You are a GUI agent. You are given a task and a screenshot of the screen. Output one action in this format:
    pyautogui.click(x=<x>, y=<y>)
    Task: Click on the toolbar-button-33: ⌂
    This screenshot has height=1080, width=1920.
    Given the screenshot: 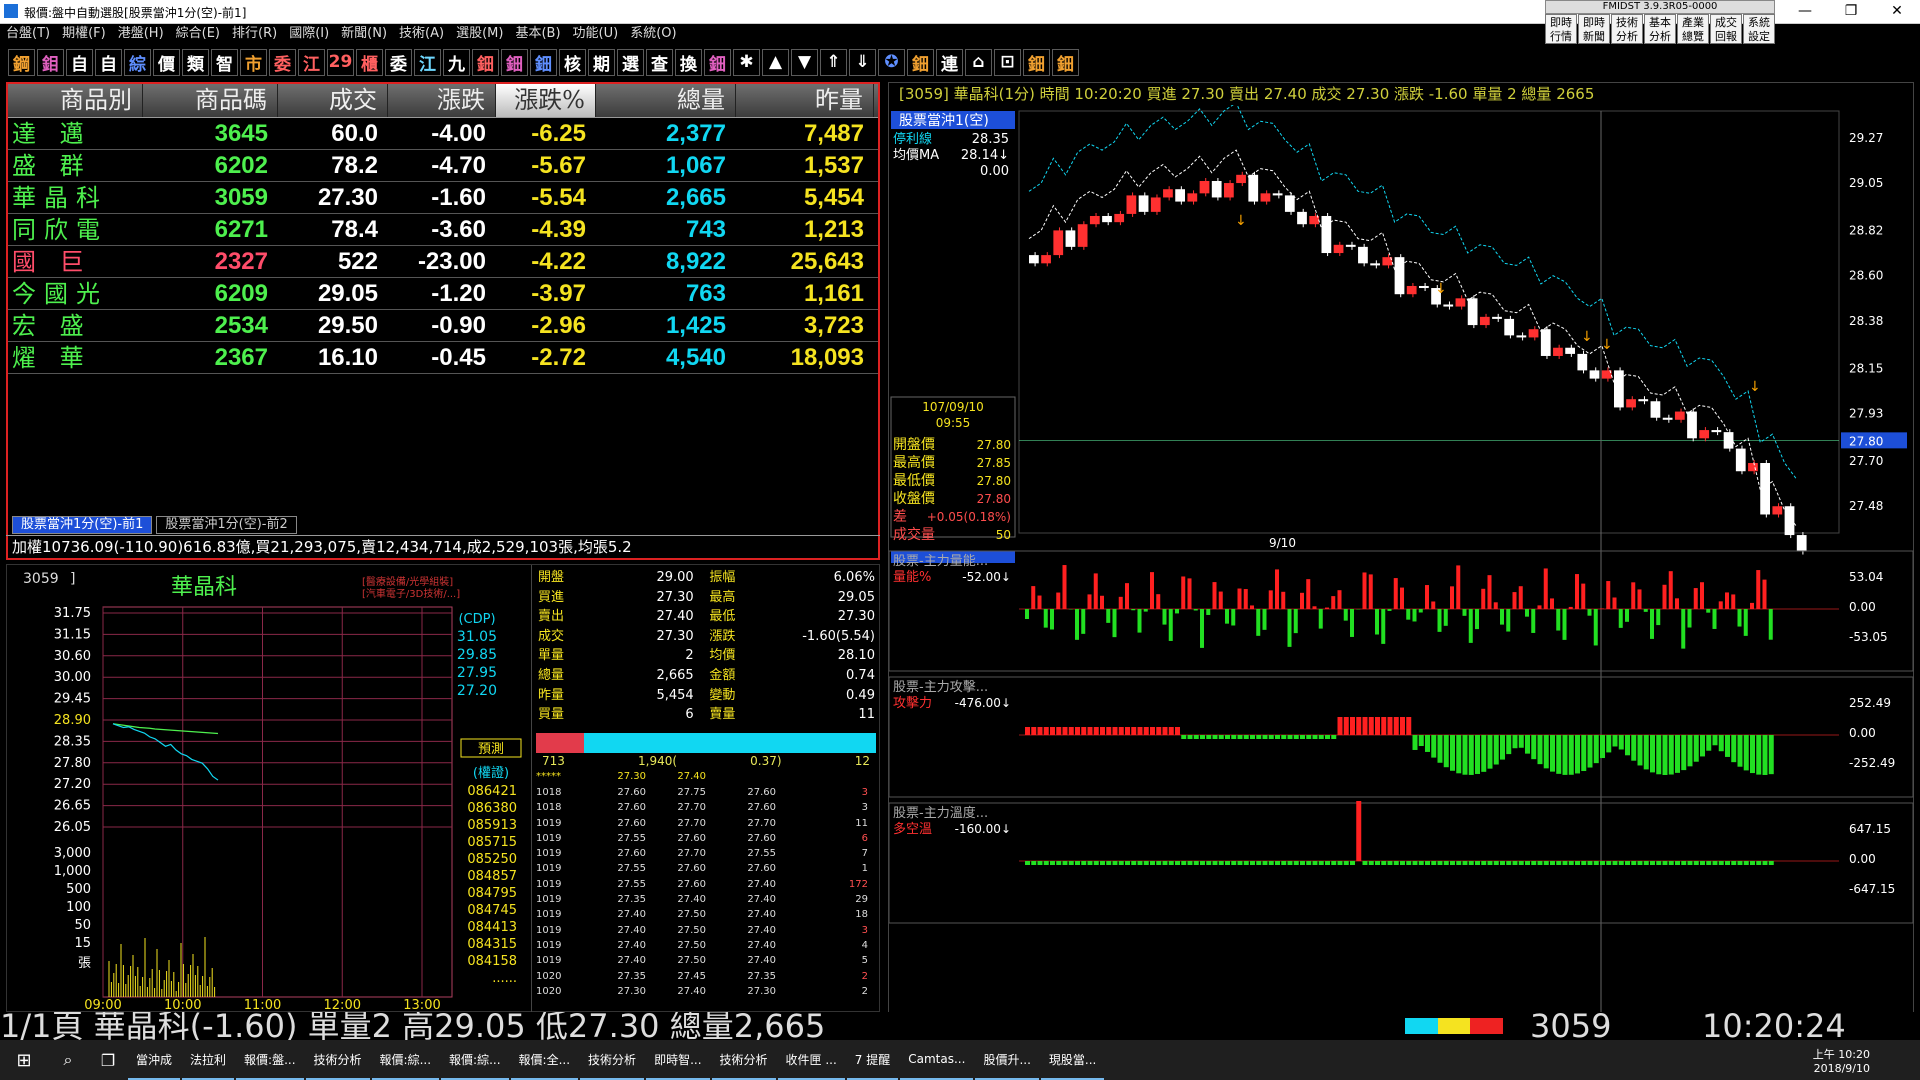 What is the action you would take?
    pyautogui.click(x=978, y=62)
    